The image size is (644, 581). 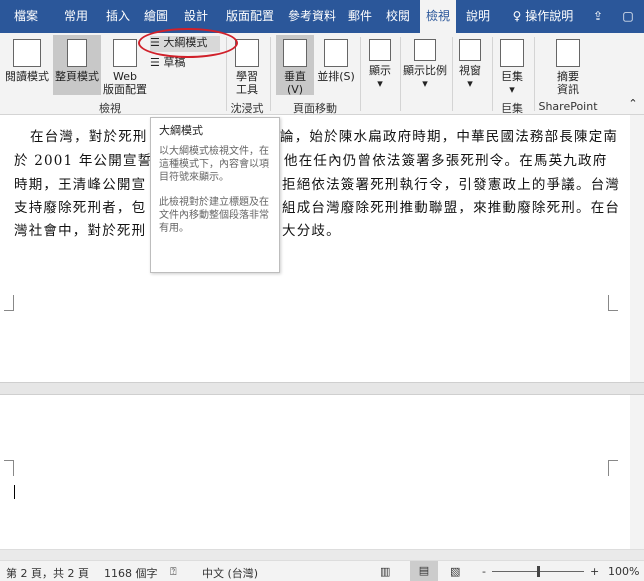 What do you see at coordinates (594, 571) in the screenshot?
I see `zoom-in-button: +` at bounding box center [594, 571].